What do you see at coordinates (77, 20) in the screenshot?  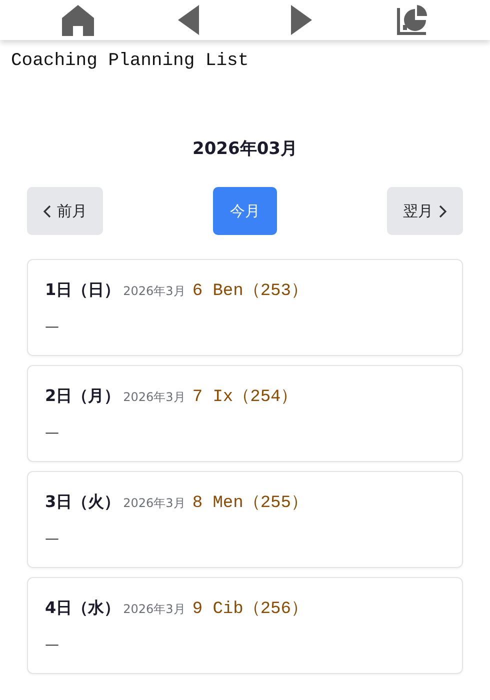 I see `home-icon` at bounding box center [77, 20].